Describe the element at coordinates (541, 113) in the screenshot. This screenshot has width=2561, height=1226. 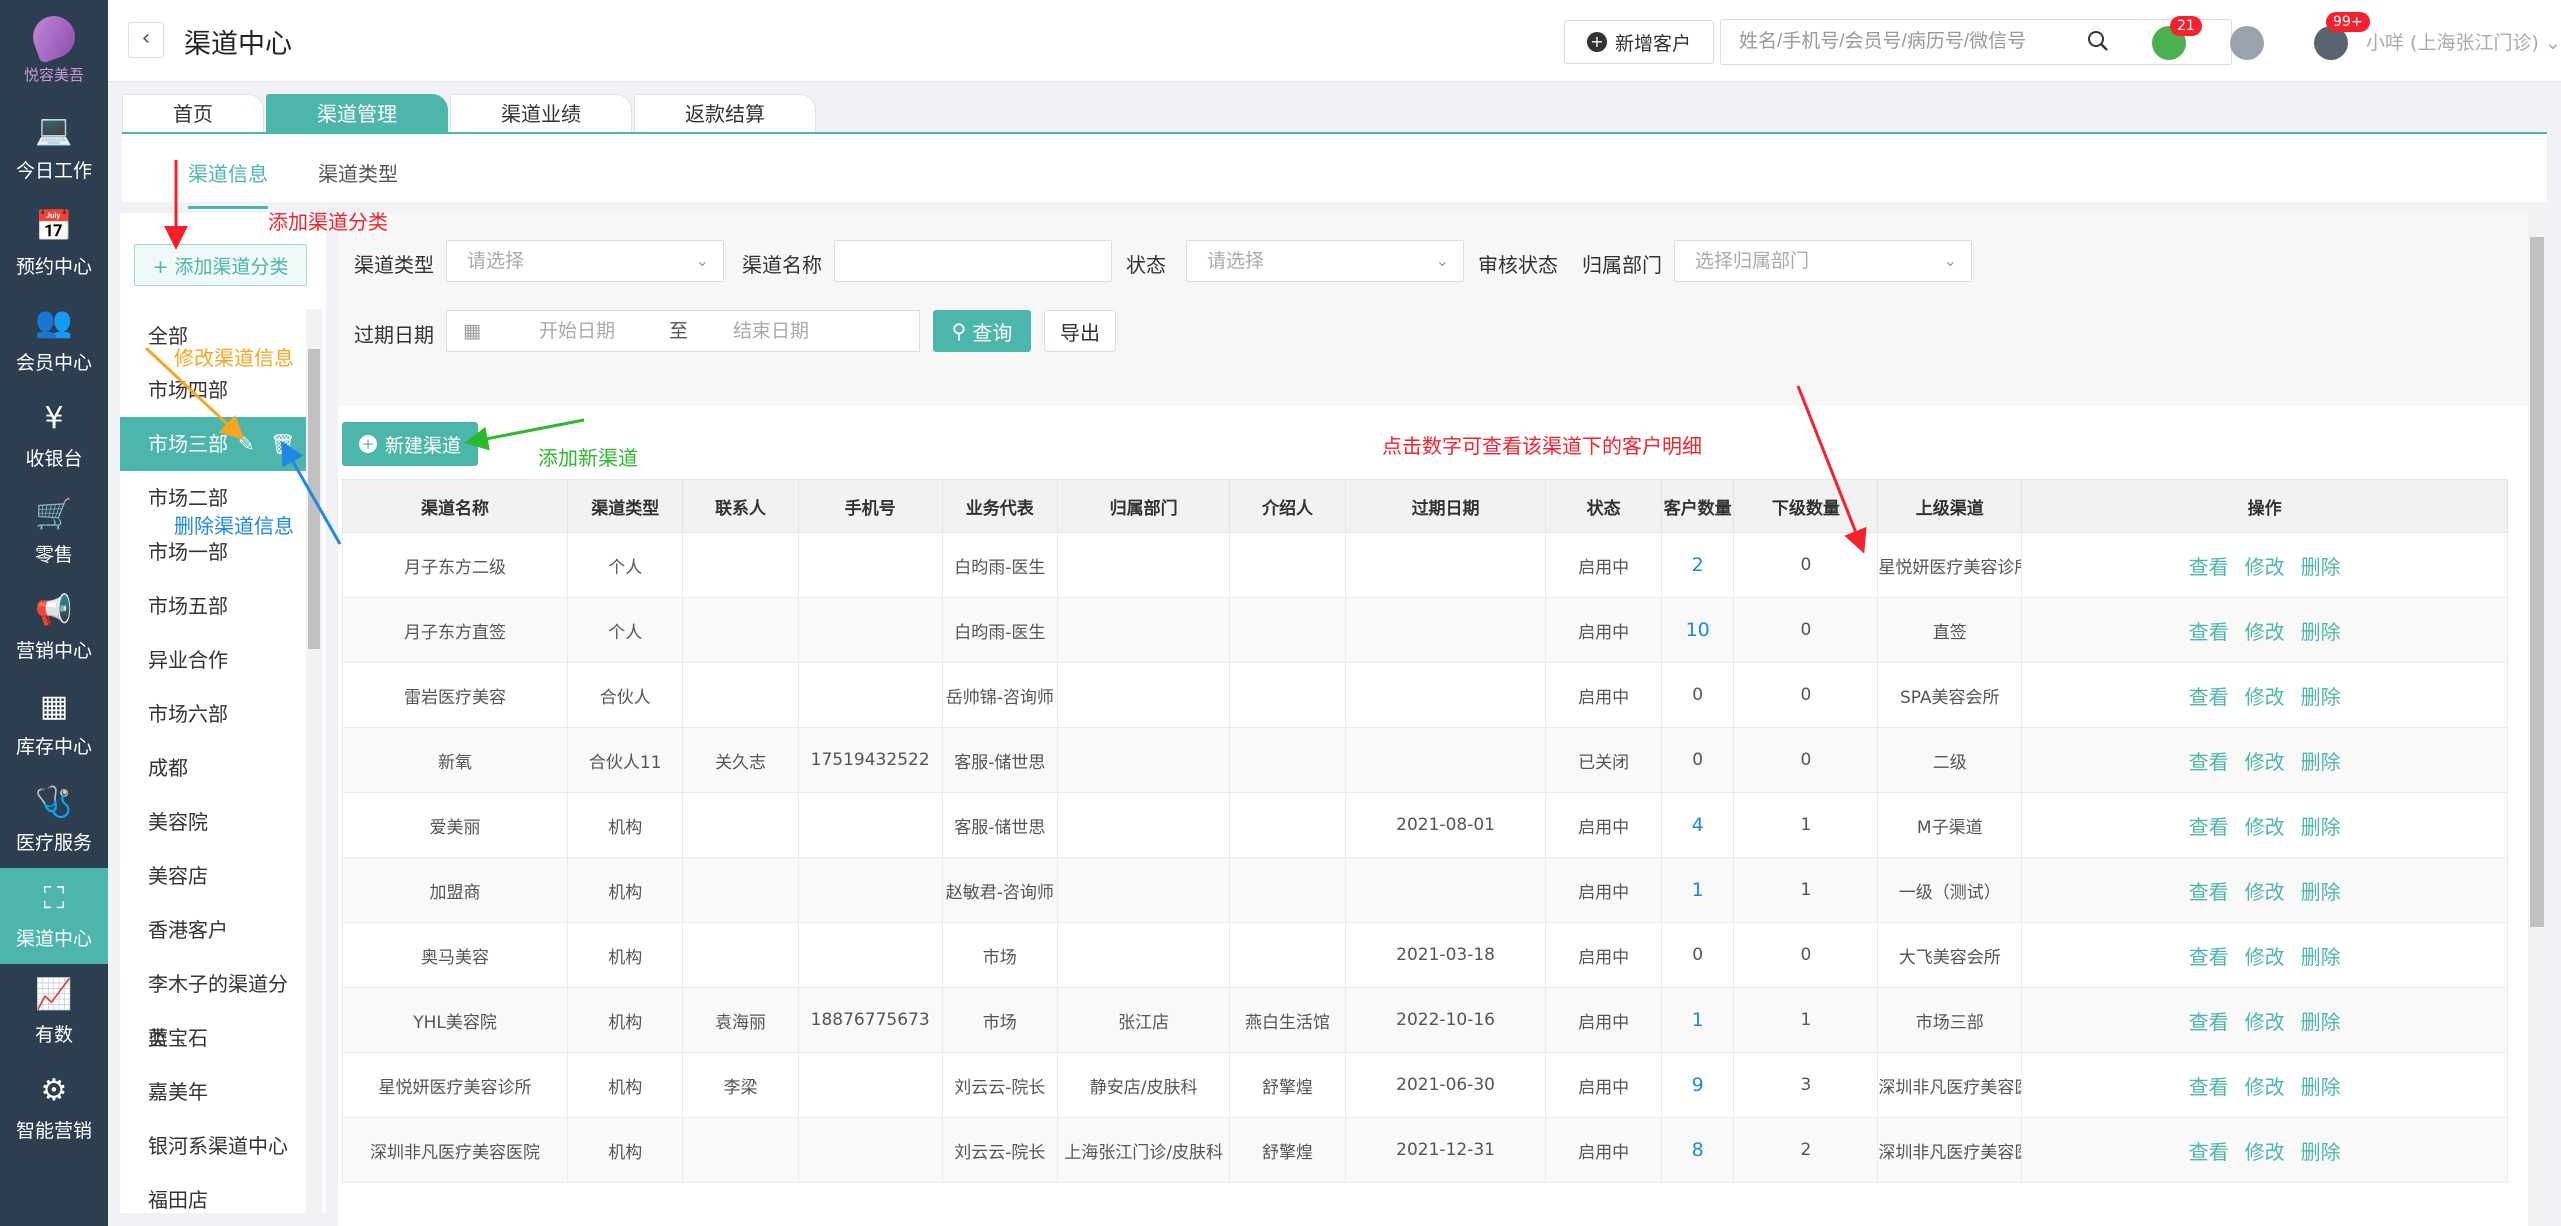
I see `tab-channel-performance: 渠道业绩` at that location.